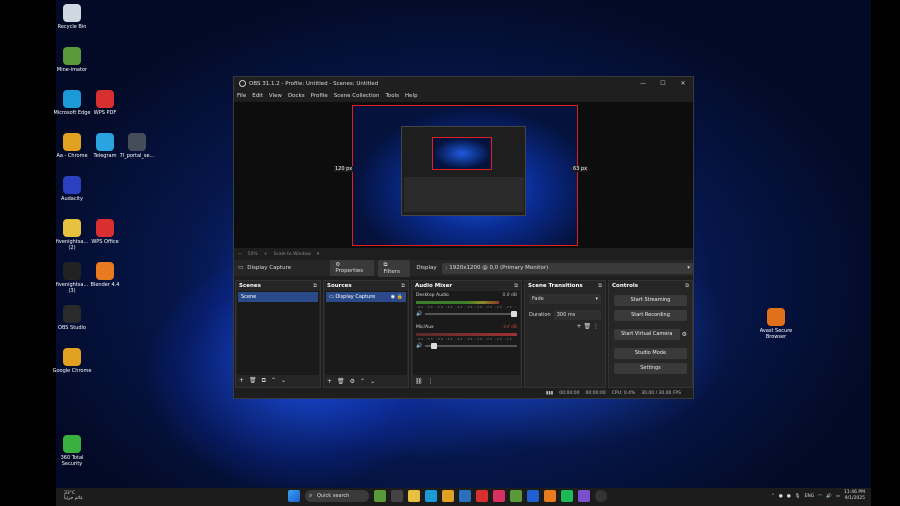  What do you see at coordinates (567, 268) in the screenshot?
I see `display-select: : 1920x1200 @ 0,0 (Primary Monitor)` at bounding box center [567, 268].